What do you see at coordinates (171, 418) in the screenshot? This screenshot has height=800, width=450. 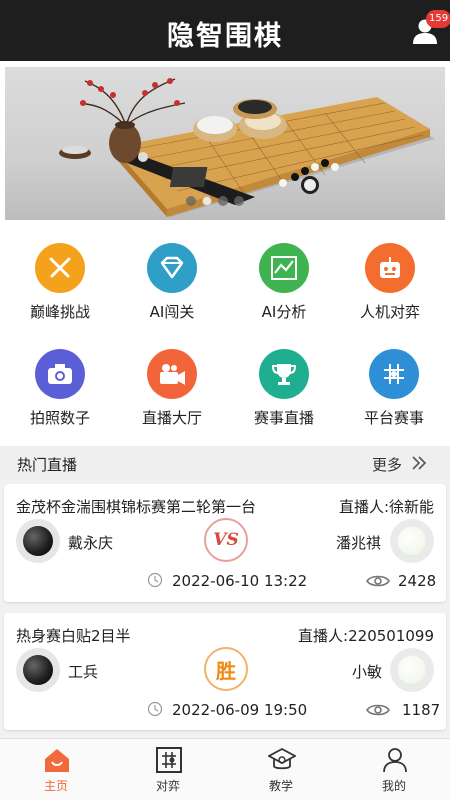 I see `feature-label: 直播大厅` at bounding box center [171, 418].